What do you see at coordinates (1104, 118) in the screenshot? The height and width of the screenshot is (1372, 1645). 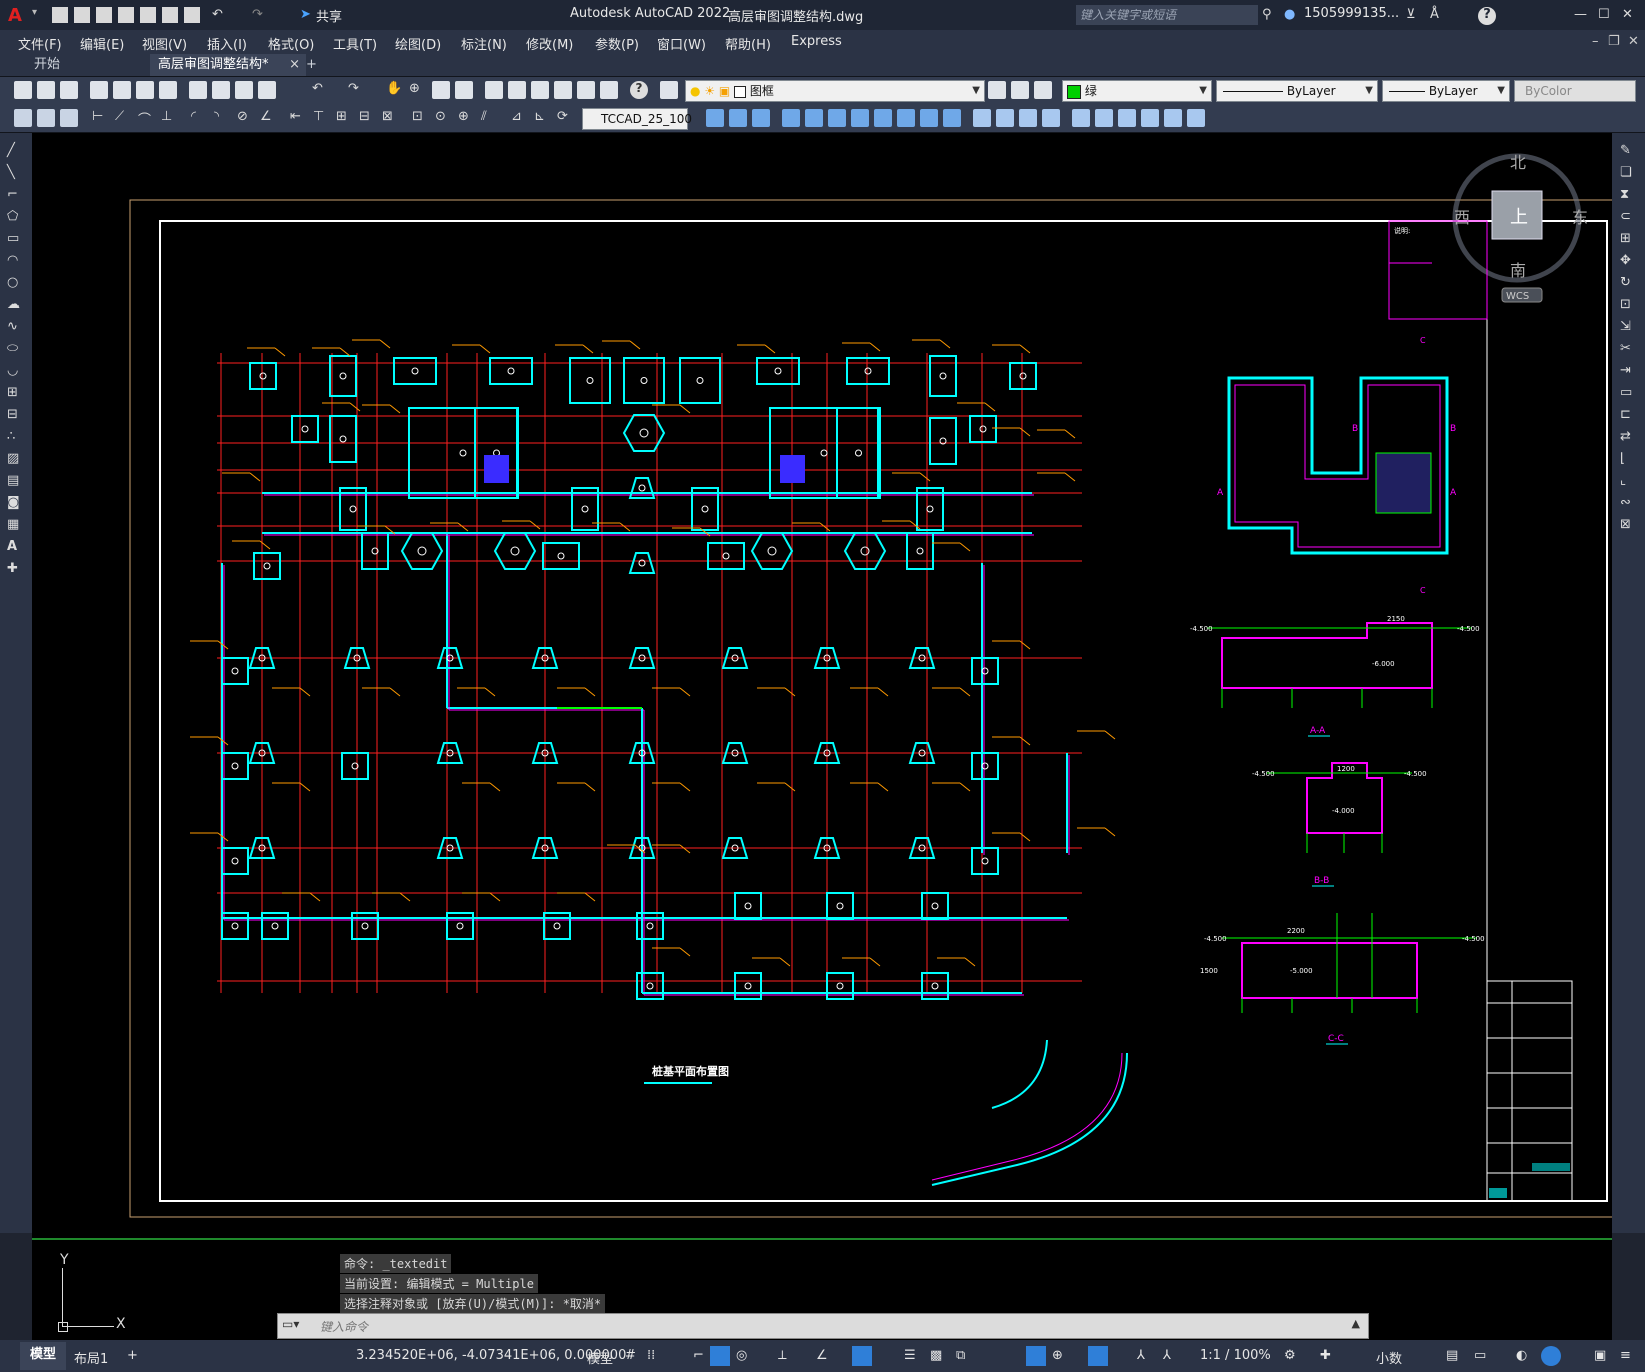 I see `solid-f-icon` at bounding box center [1104, 118].